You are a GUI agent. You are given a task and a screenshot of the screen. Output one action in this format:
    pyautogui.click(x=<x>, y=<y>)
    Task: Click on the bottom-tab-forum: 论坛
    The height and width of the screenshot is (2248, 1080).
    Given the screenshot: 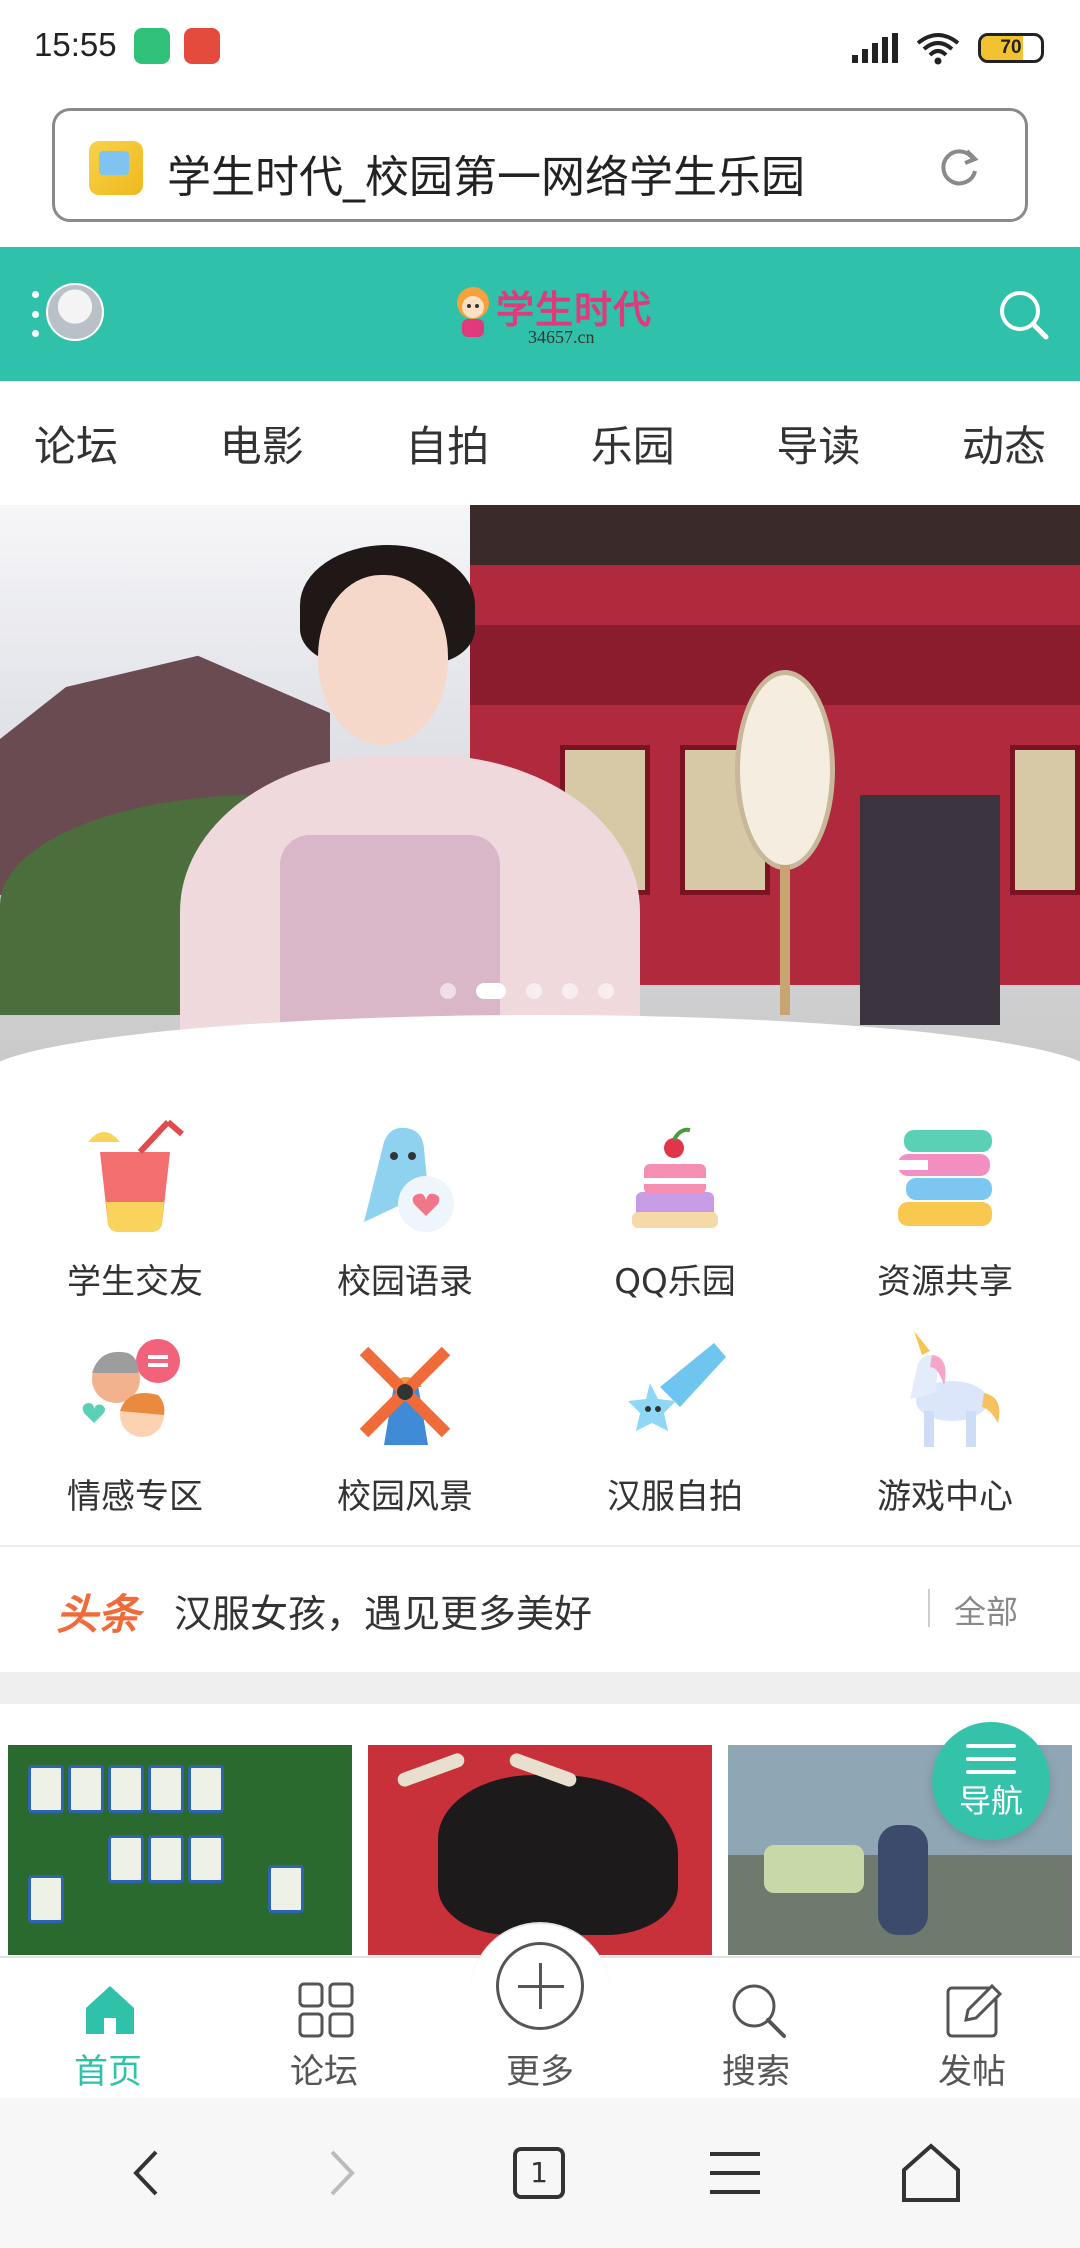 What is the action you would take?
    pyautogui.click(x=324, y=2029)
    